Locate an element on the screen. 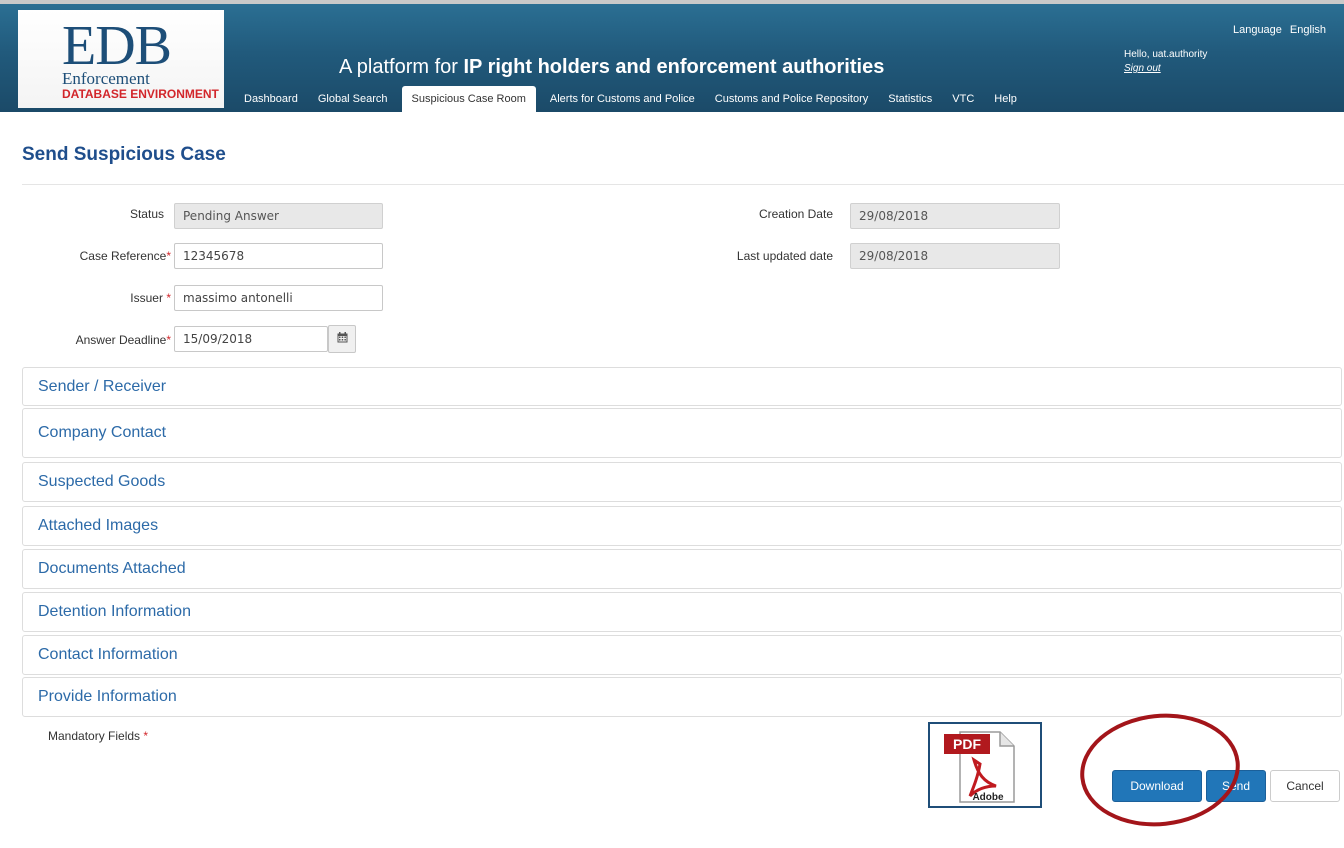 The height and width of the screenshot is (848, 1344). logo-title: EDB is located at coordinates (117, 46).